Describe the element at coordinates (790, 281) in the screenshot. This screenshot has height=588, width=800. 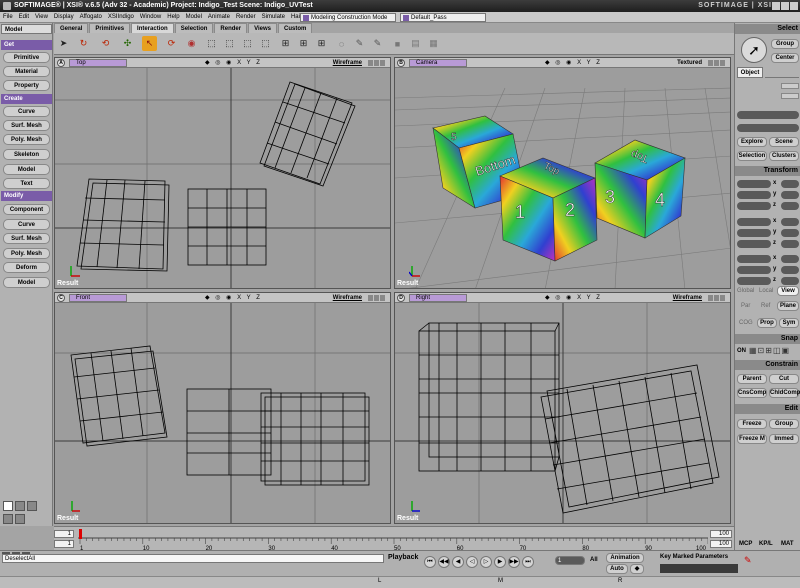
I see `translate-z-slider` at that location.